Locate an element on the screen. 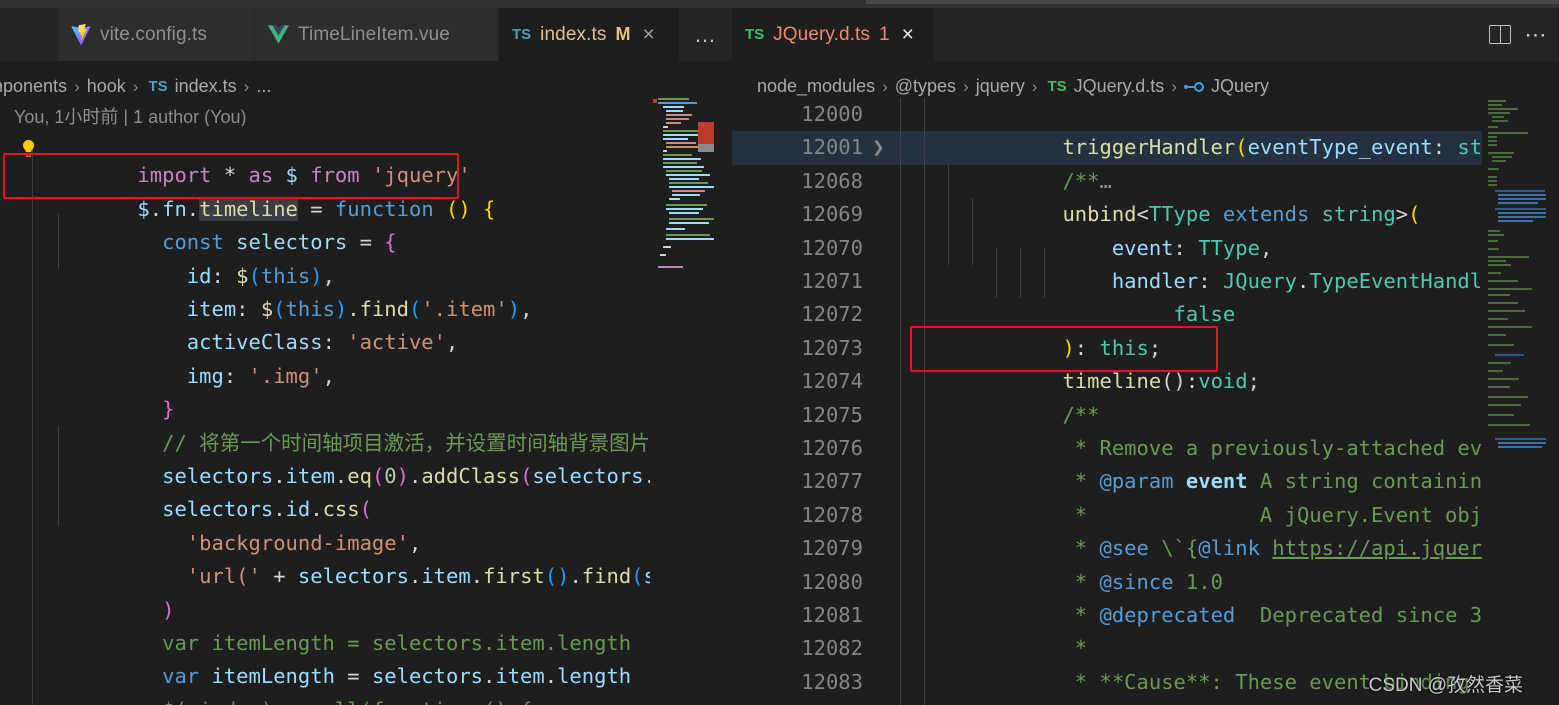  tab-label: JQuery.d.ts is located at coordinates (822, 34).